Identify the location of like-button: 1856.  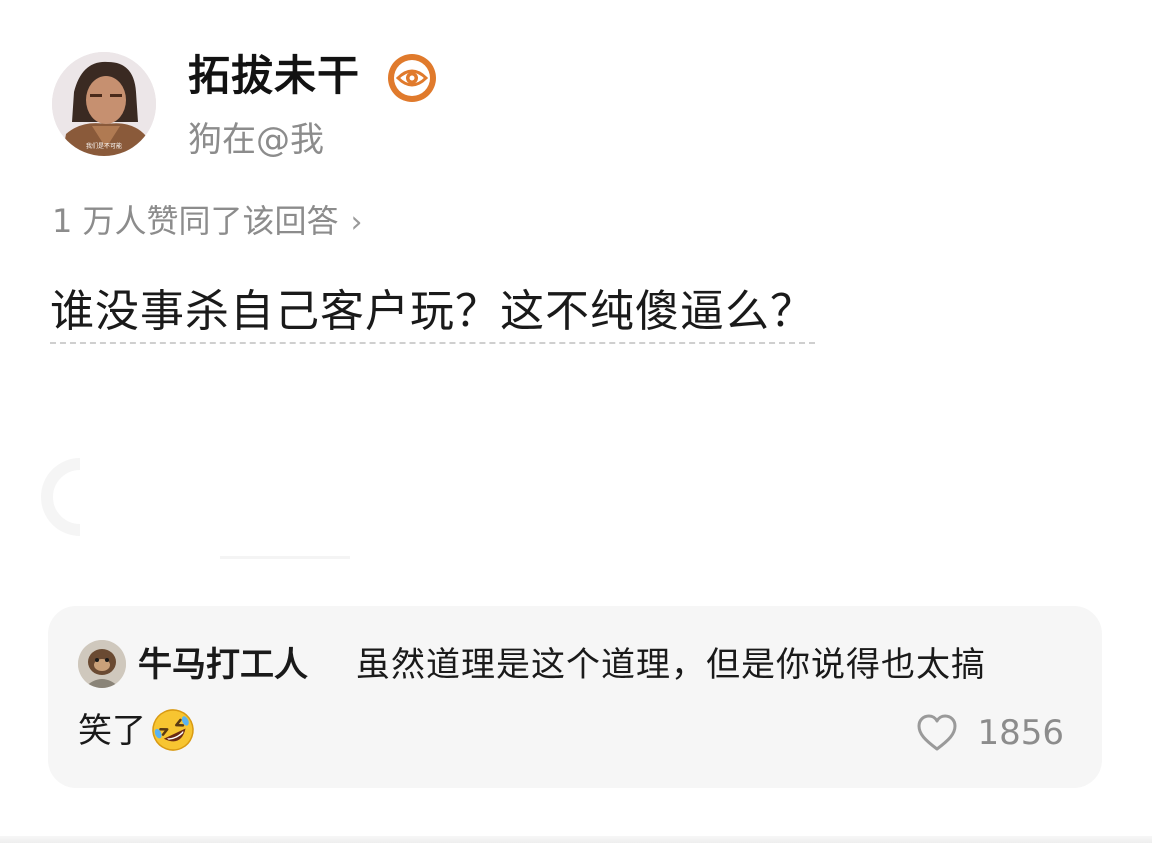
(989, 733).